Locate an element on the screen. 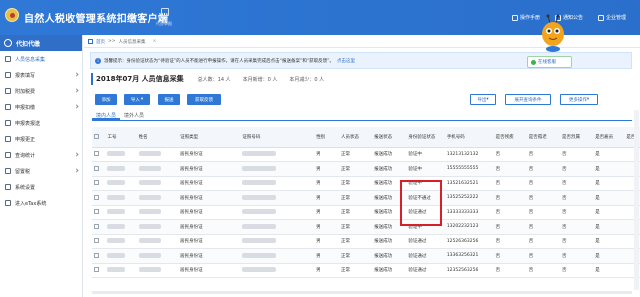  sidebar-item-correct: 申报更正 is located at coordinates (41, 139).